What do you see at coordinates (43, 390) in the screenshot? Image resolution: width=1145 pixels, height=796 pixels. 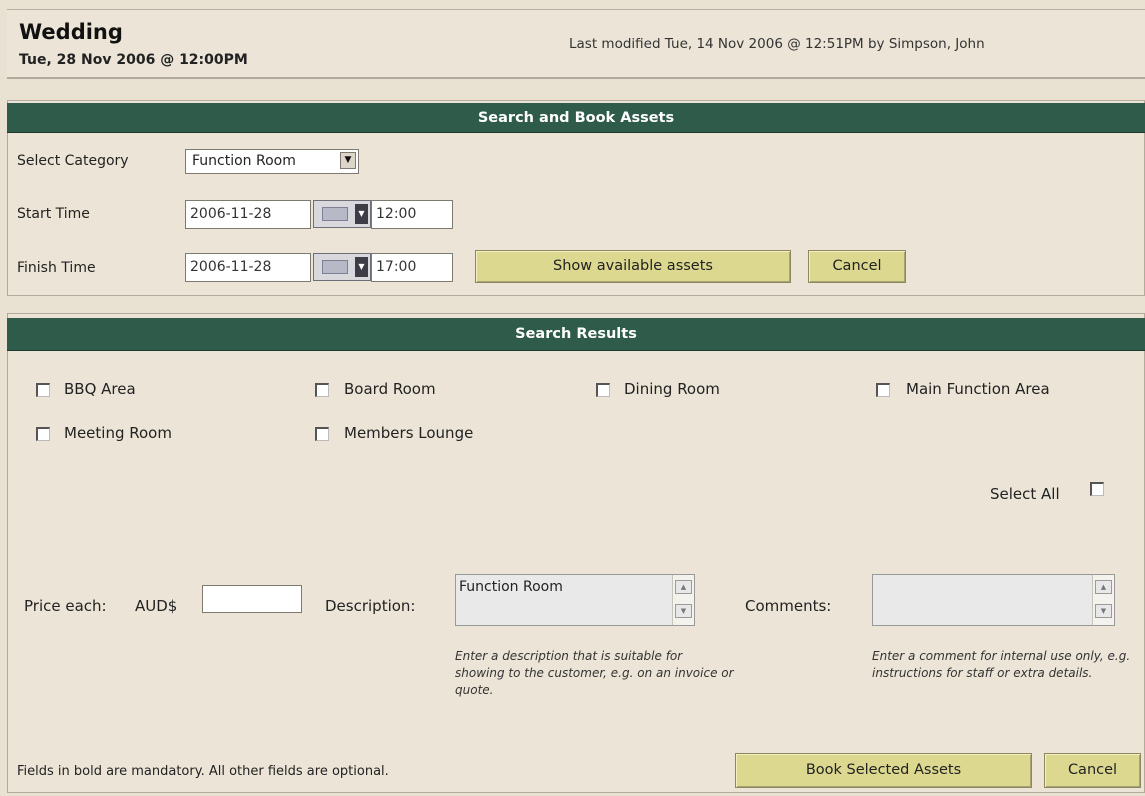 I see `asset-checkbox-bbq-area` at bounding box center [43, 390].